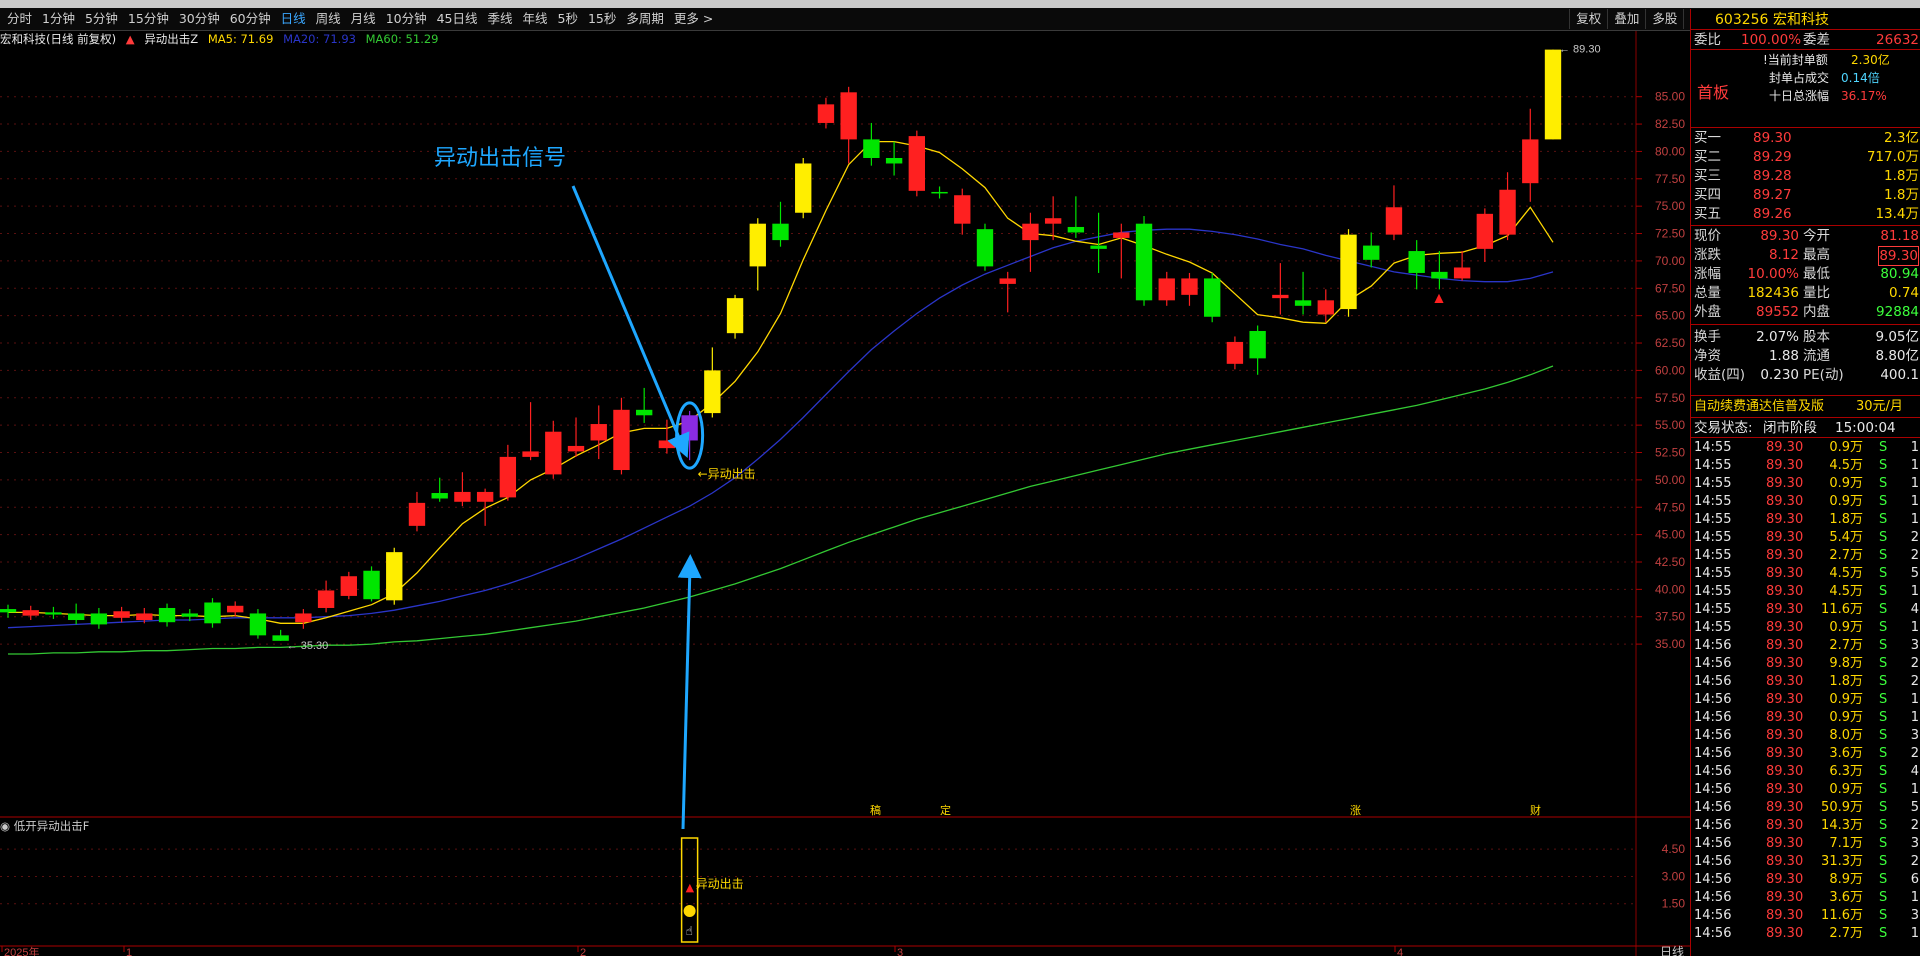 Image resolution: width=1920 pixels, height=956 pixels. Describe the element at coordinates (1799, 96) in the screenshot. I see `ten-day-label: 十日总涨幅` at that location.